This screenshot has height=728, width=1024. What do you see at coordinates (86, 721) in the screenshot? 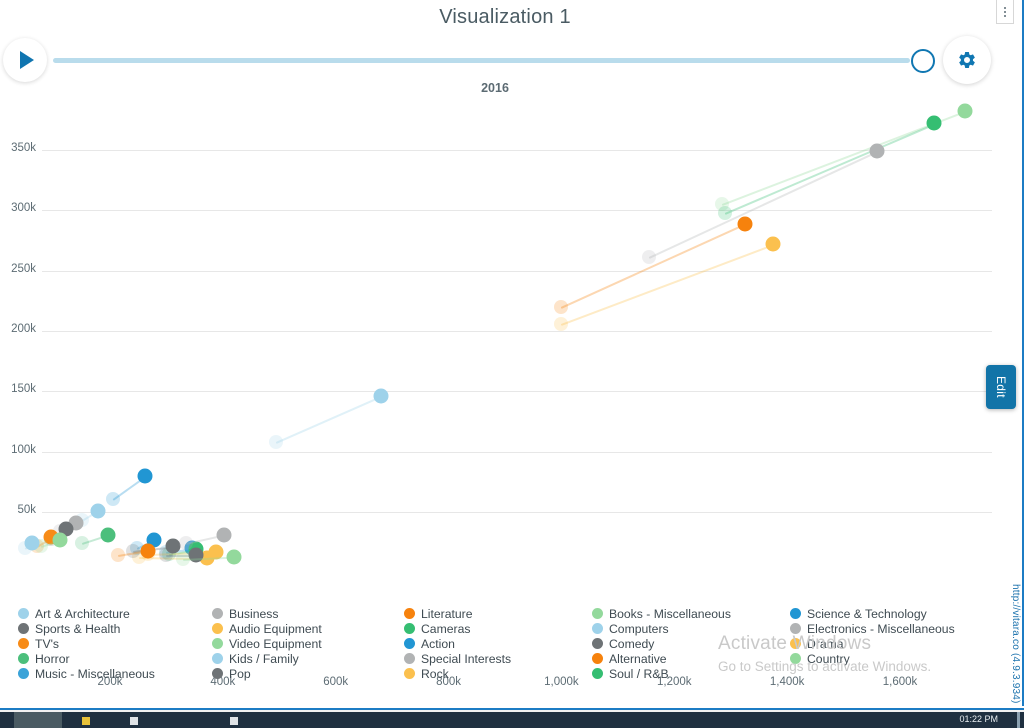
I see `taskbar-icon-folder` at bounding box center [86, 721].